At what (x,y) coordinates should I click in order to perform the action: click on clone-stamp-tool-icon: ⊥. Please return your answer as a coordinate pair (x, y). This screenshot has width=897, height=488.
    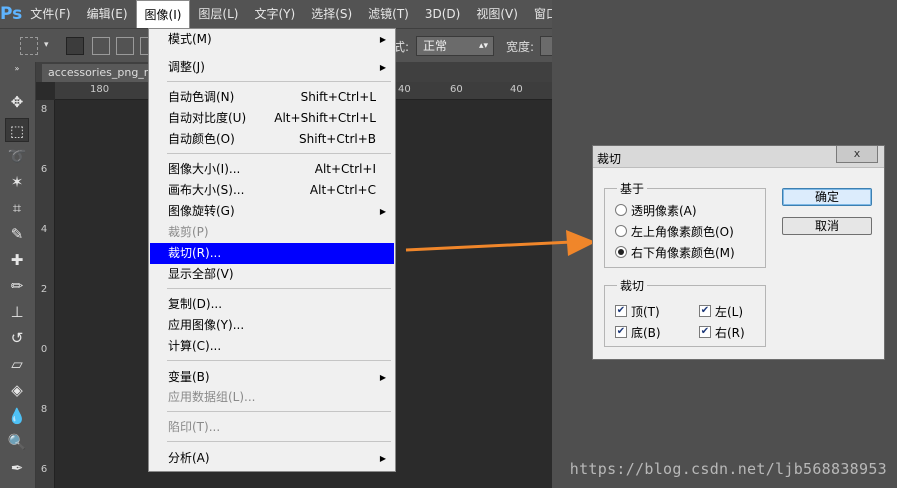
    Looking at the image, I should click on (17, 312).